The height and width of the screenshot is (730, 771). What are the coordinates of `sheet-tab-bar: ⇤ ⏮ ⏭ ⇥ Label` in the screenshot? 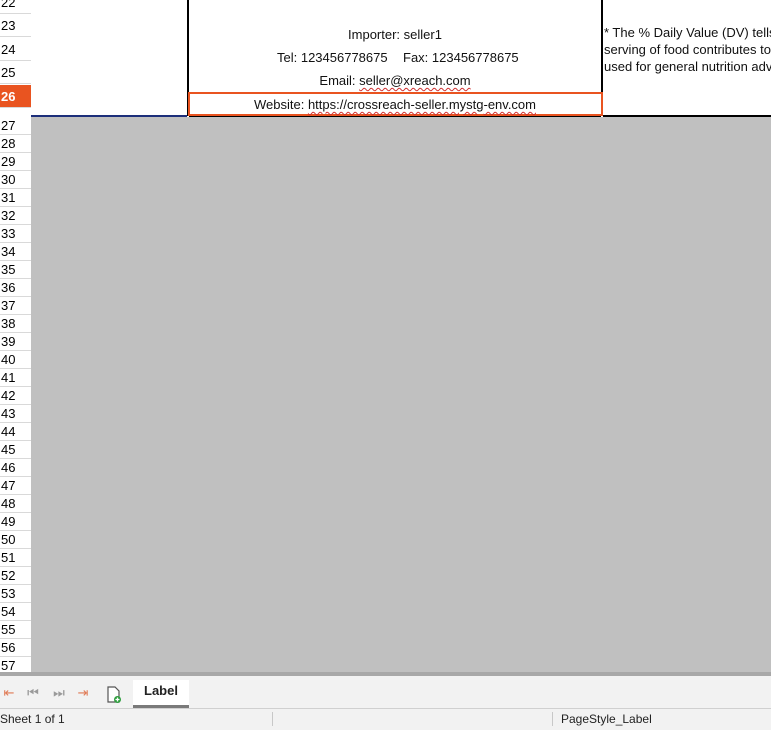 It's located at (385, 690).